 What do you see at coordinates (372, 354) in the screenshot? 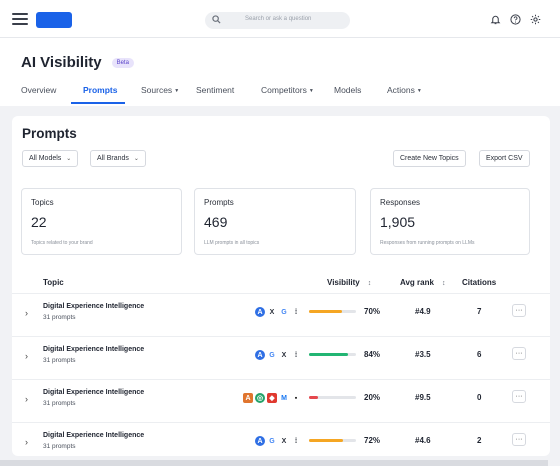
I see `visibility-value: 84%` at bounding box center [372, 354].